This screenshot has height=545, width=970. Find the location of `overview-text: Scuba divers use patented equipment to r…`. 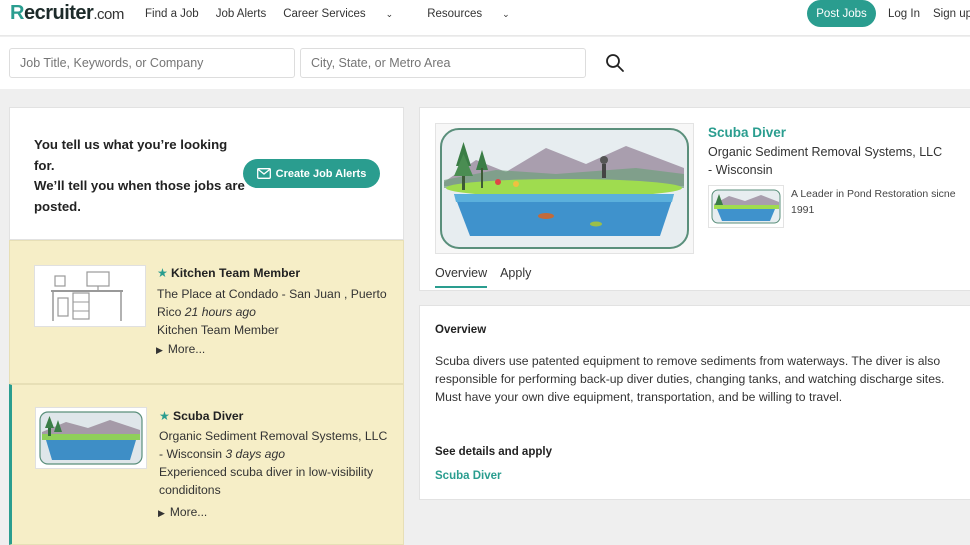

overview-text: Scuba divers use patented equipment to r… is located at coordinates (690, 379).